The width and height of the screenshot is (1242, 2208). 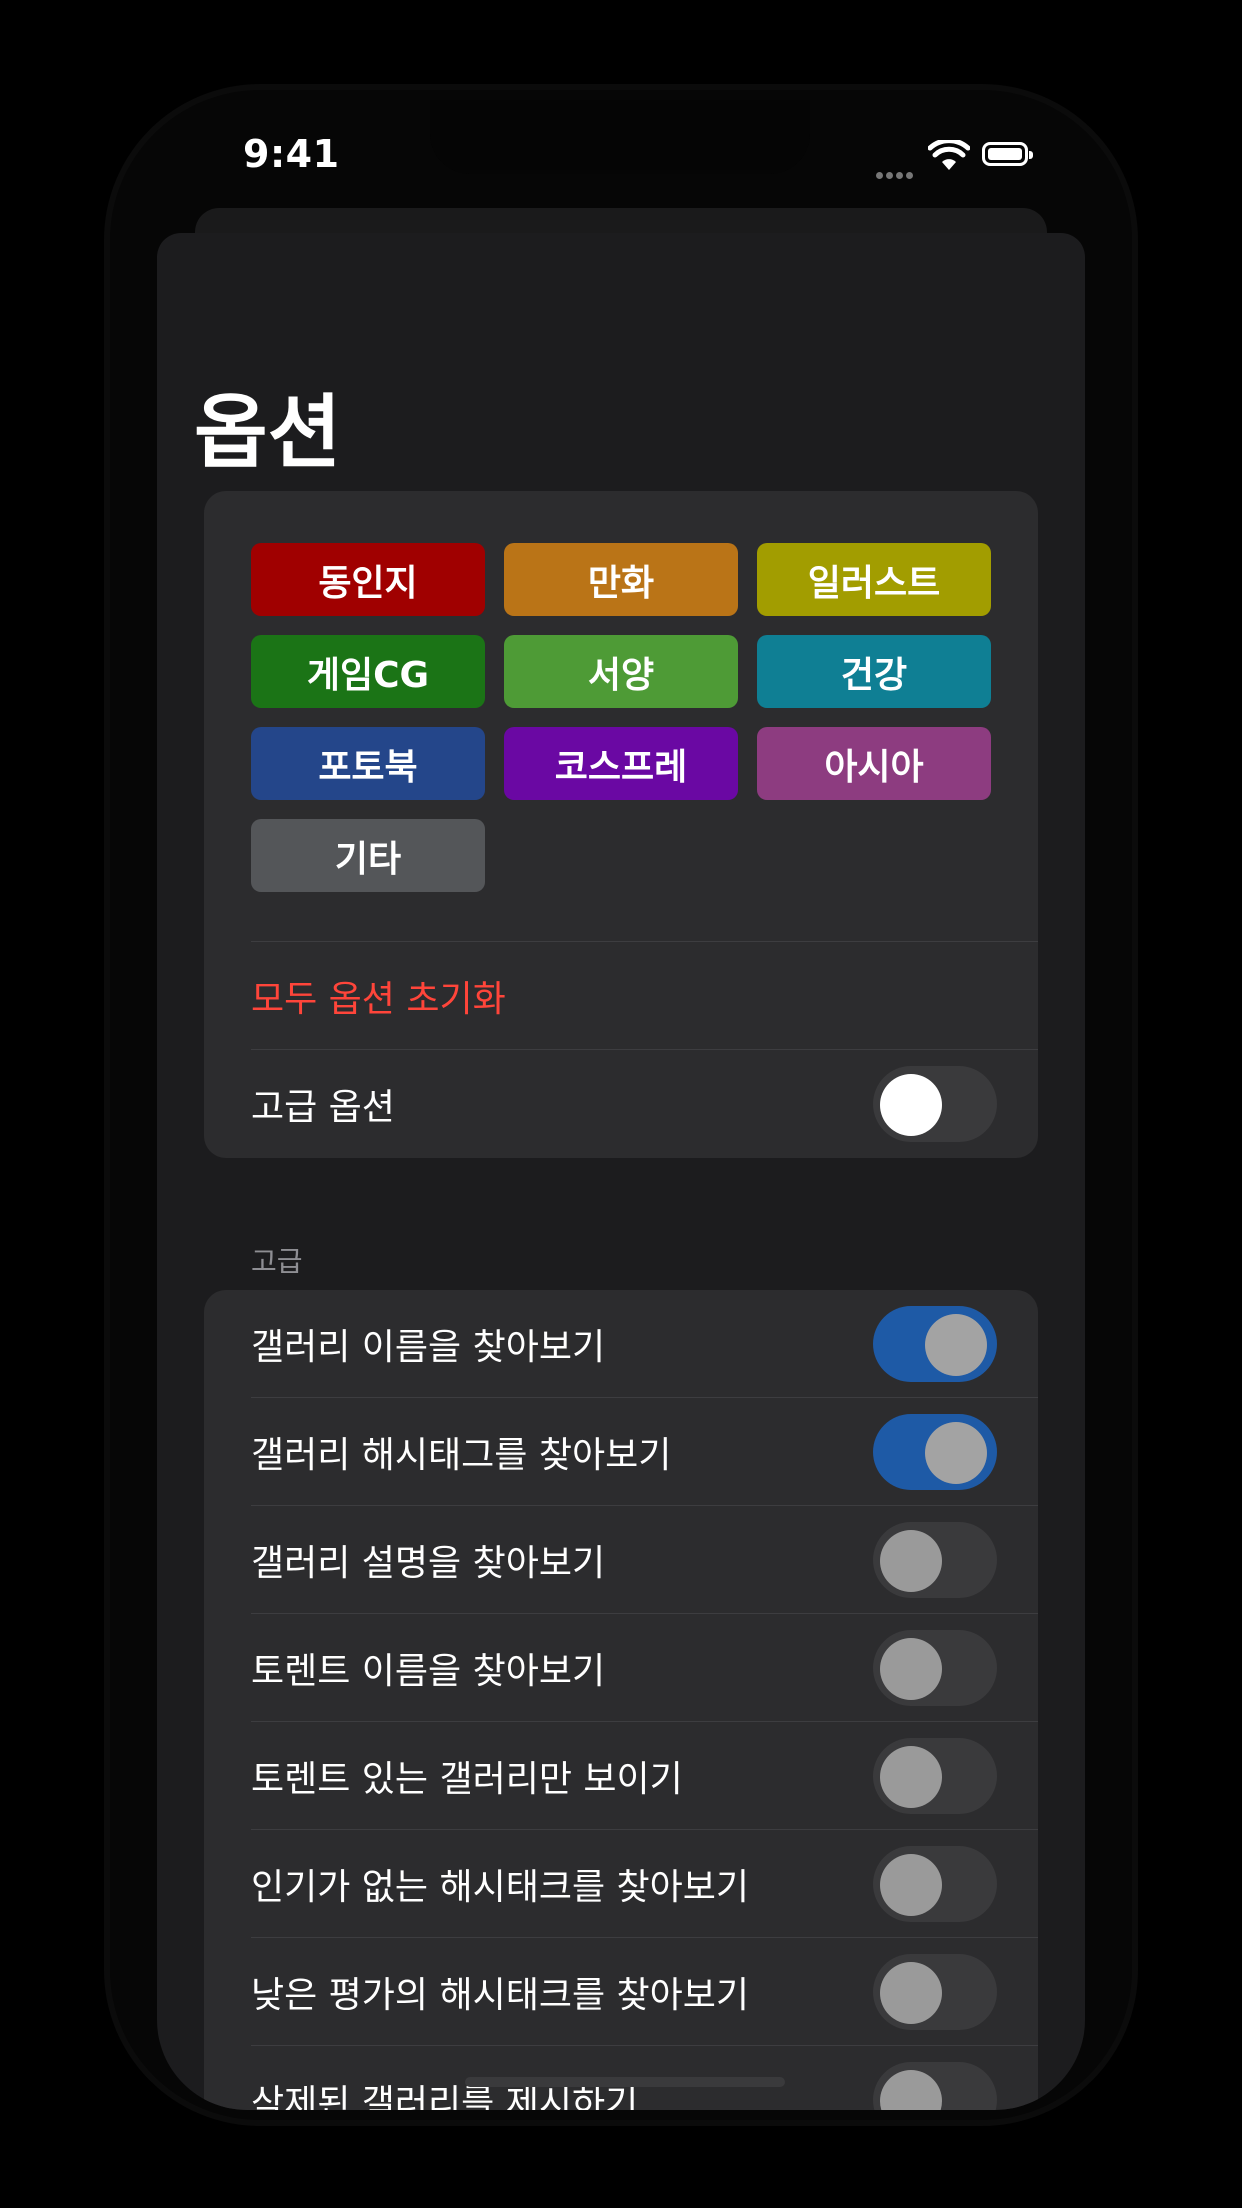 What do you see at coordinates (500, 1995) in the screenshot?
I see `setting-label: 낮은 평가의 해시태크를 찾아보기` at bounding box center [500, 1995].